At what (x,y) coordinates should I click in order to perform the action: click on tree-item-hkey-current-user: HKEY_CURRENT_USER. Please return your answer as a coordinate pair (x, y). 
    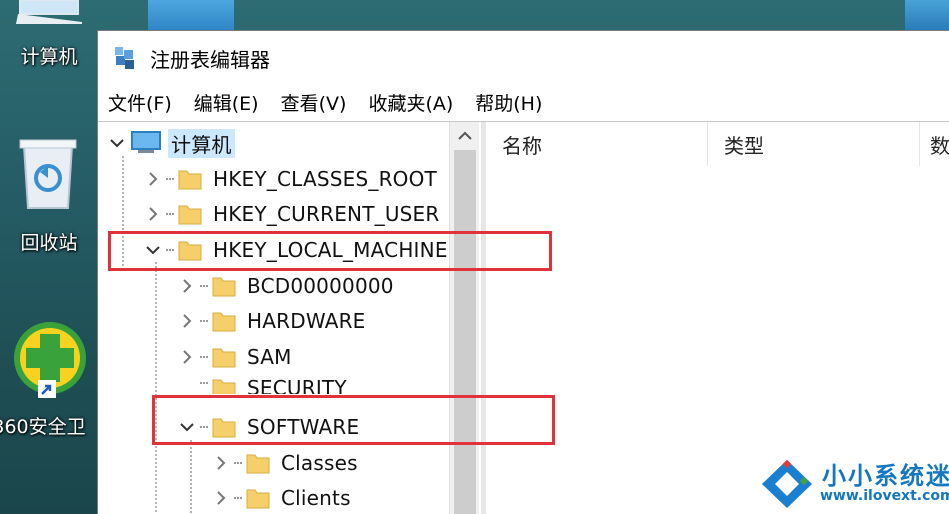
    Looking at the image, I should click on (293, 214).